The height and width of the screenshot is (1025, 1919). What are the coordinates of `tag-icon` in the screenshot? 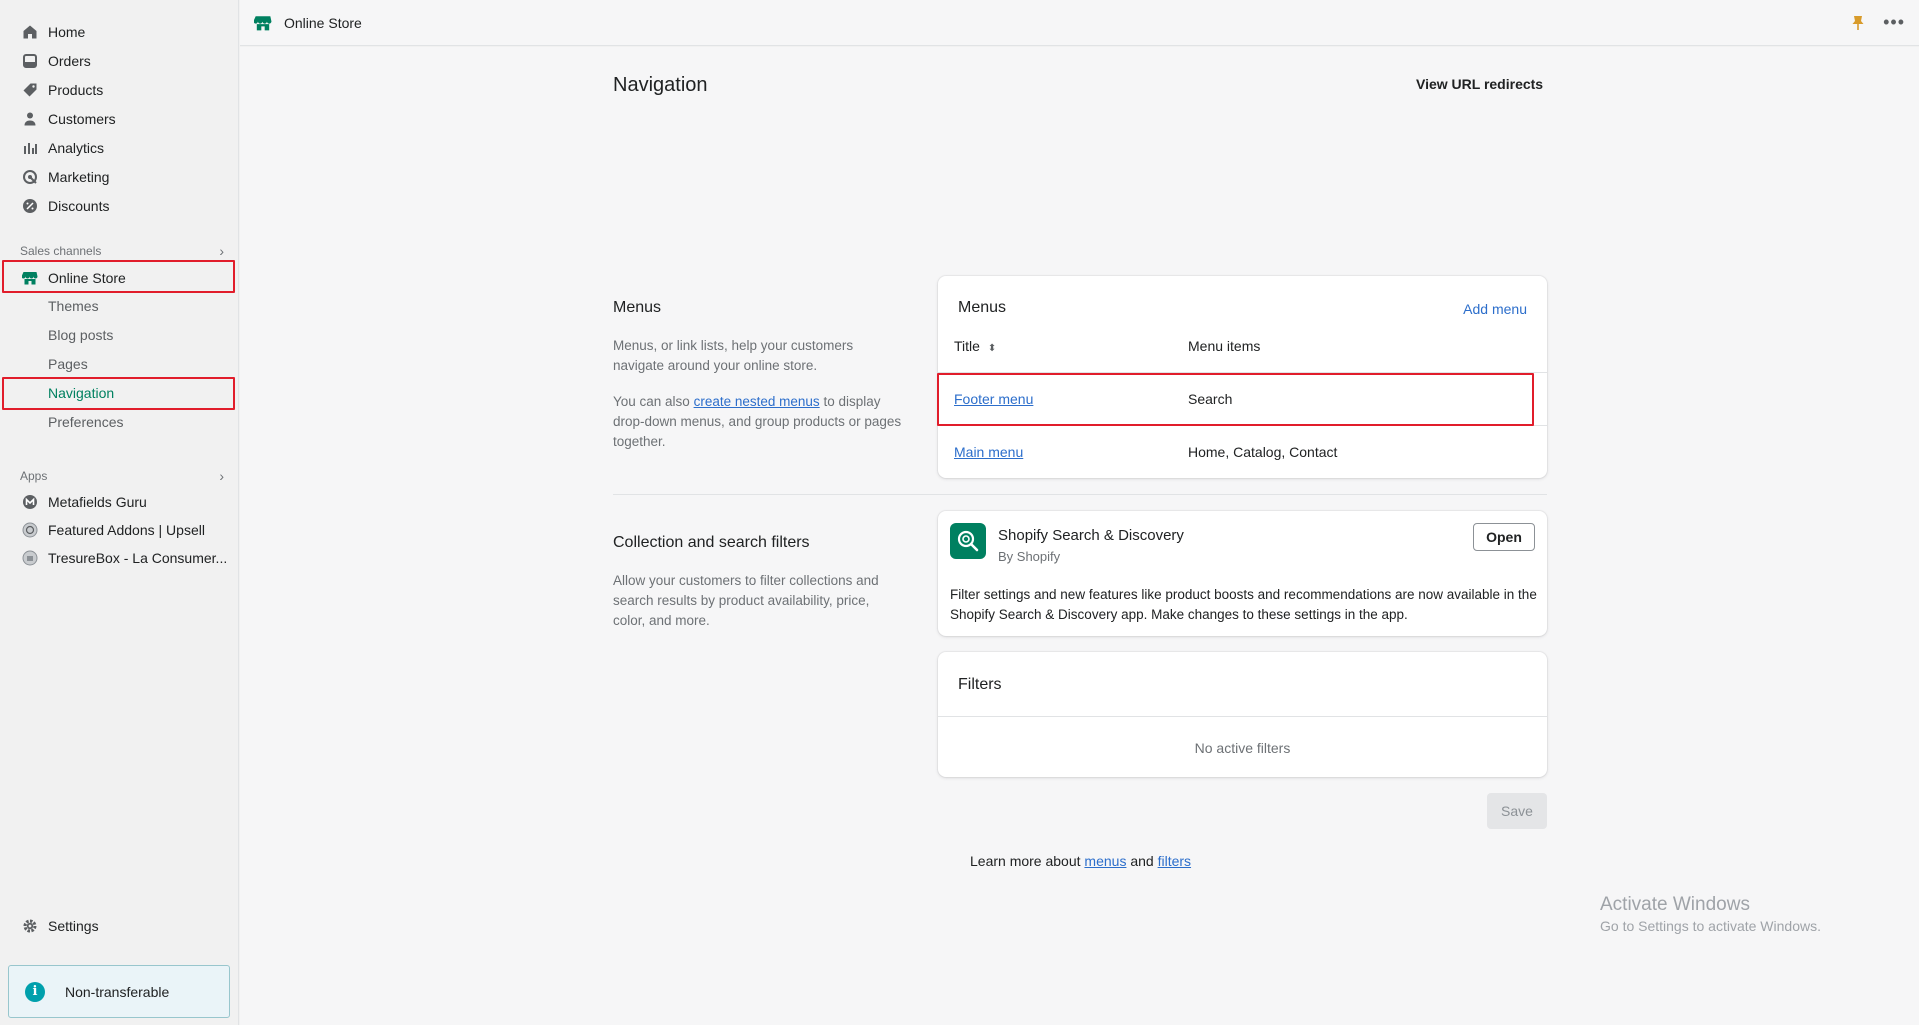 It's located at (30, 90).